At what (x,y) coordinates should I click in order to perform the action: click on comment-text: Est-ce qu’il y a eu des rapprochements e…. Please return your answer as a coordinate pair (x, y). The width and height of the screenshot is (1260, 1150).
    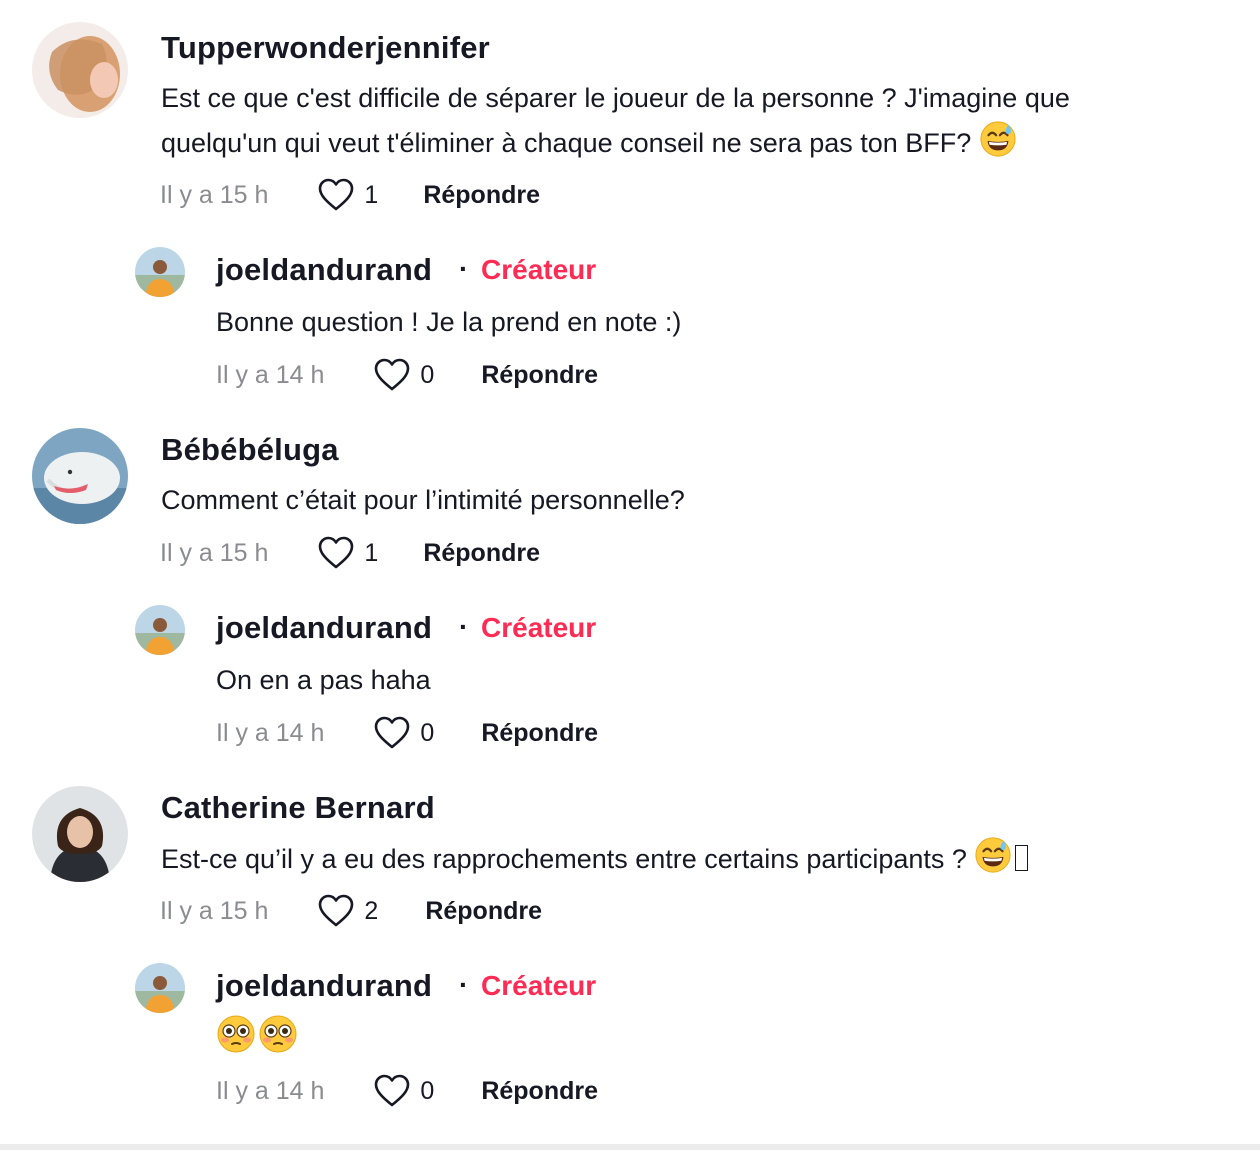
    Looking at the image, I should click on (595, 858).